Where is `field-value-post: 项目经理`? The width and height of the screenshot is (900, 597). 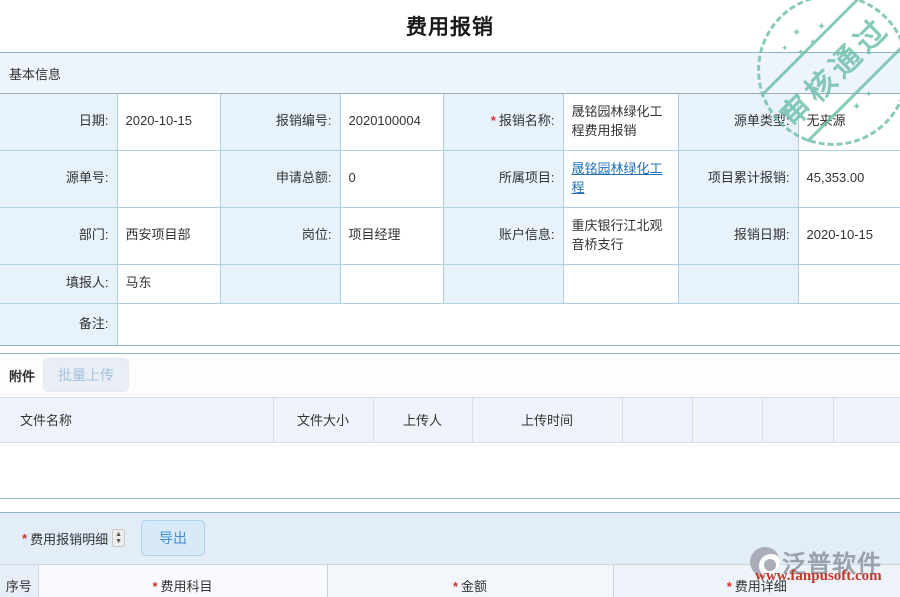
field-value-post: 项目经理 is located at coordinates (391, 235).